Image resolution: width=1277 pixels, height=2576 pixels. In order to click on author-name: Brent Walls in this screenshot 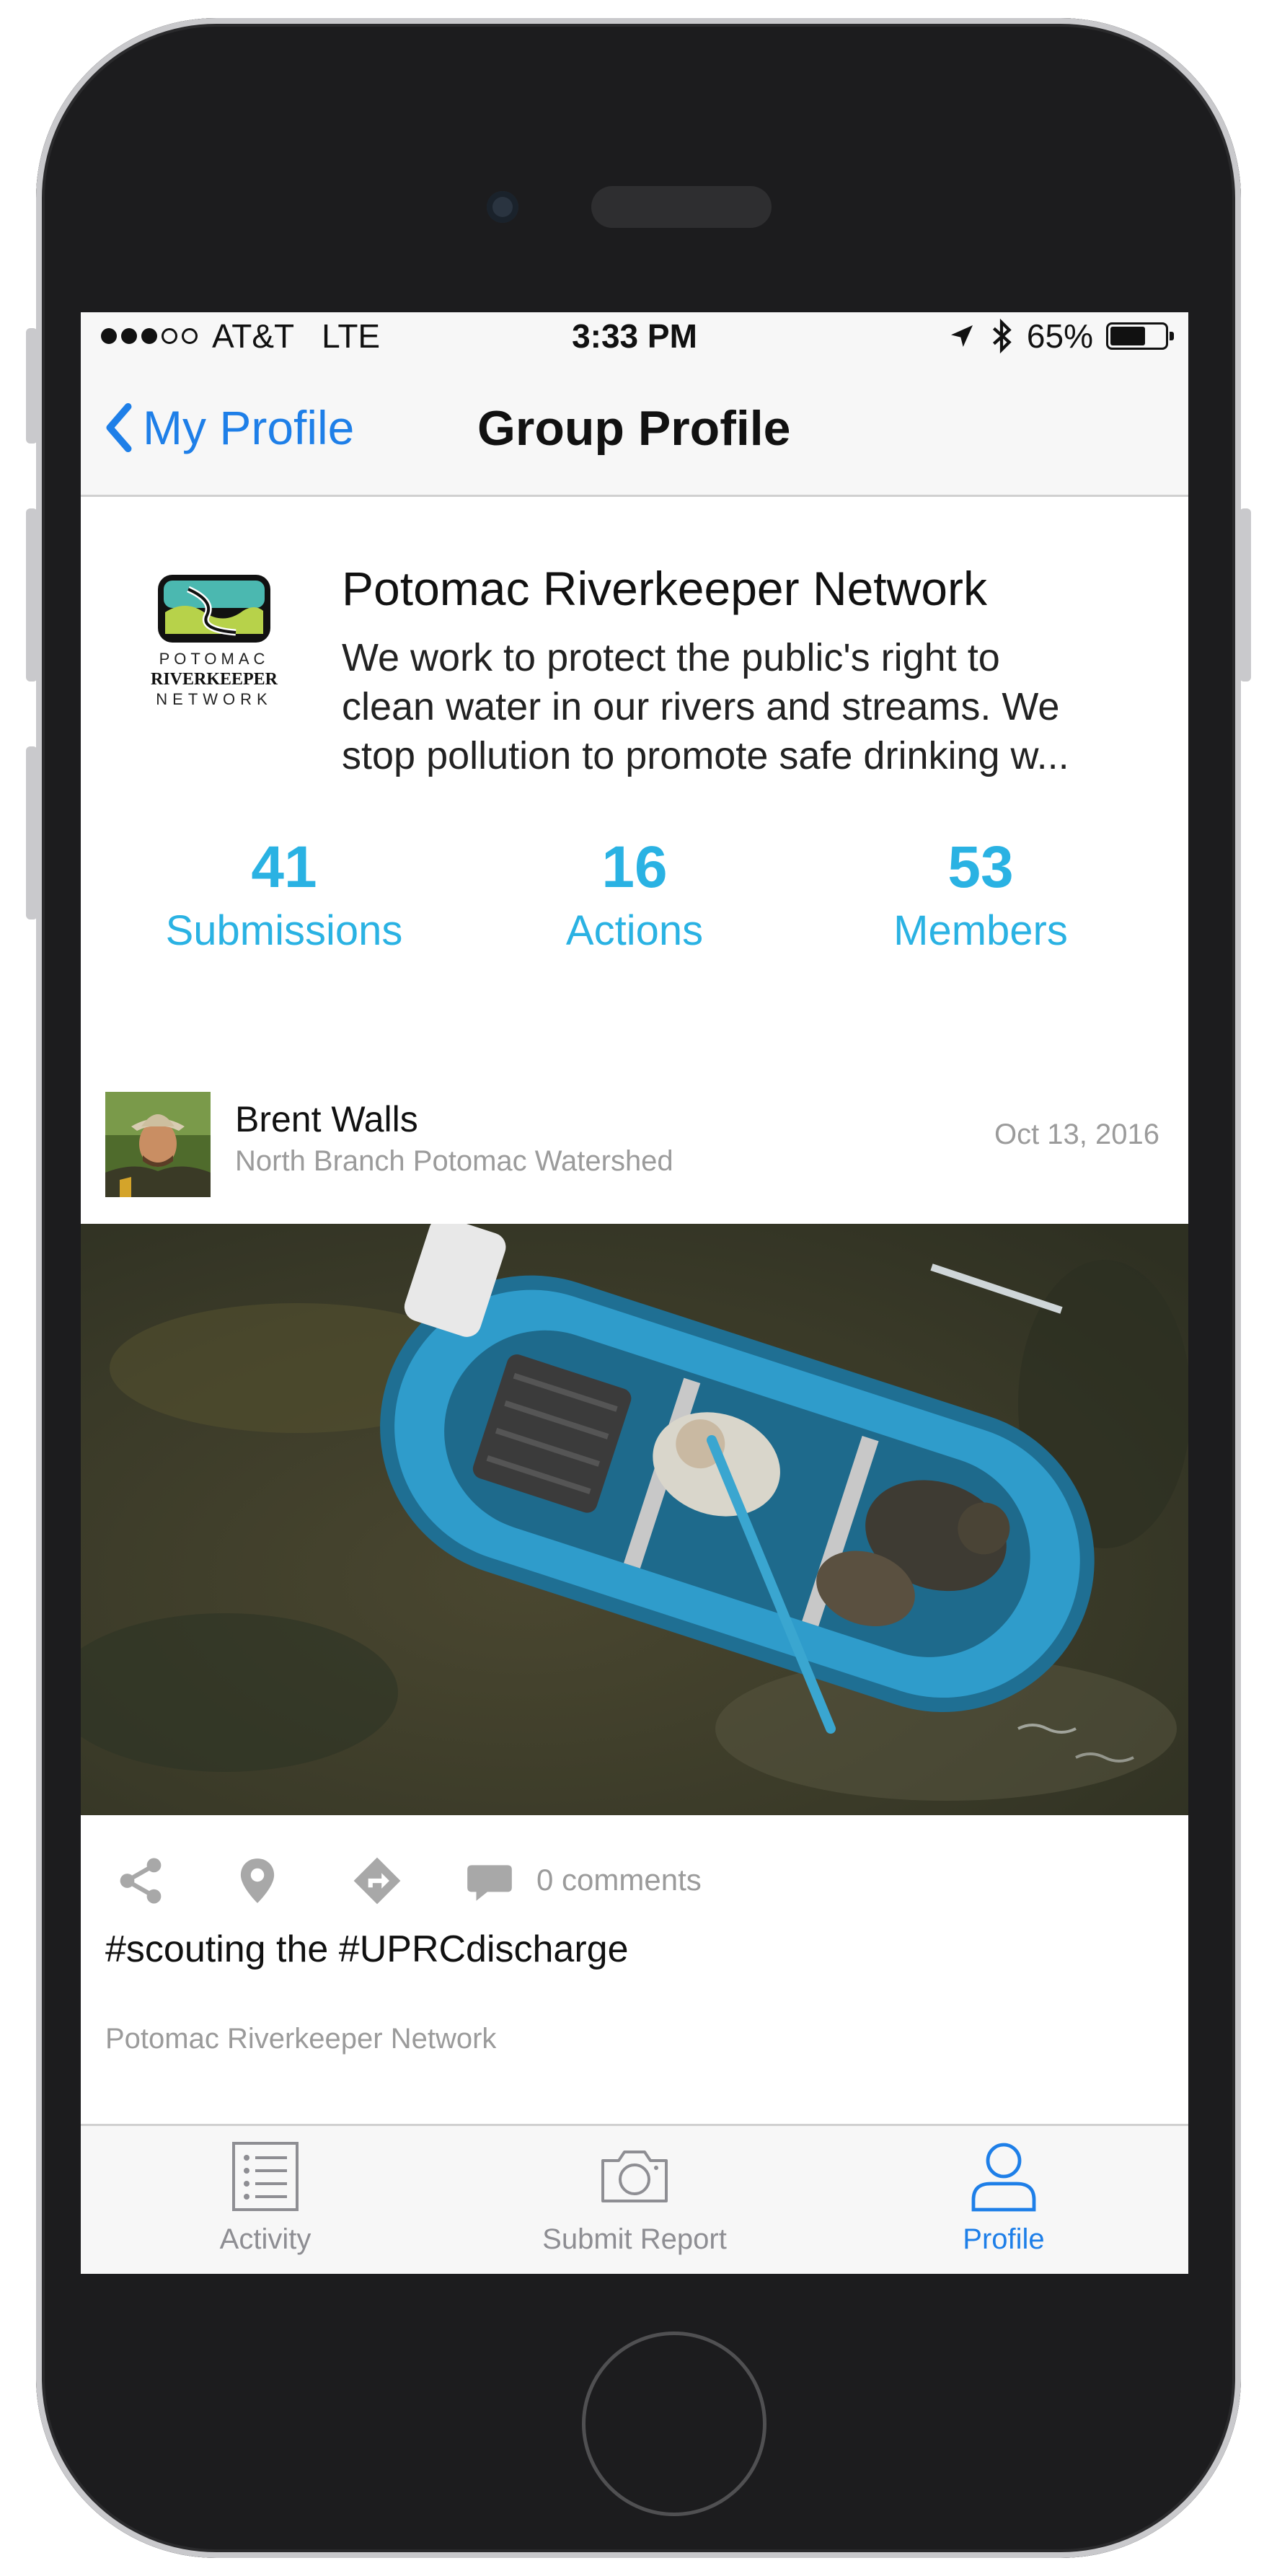, I will do `click(326, 1119)`.